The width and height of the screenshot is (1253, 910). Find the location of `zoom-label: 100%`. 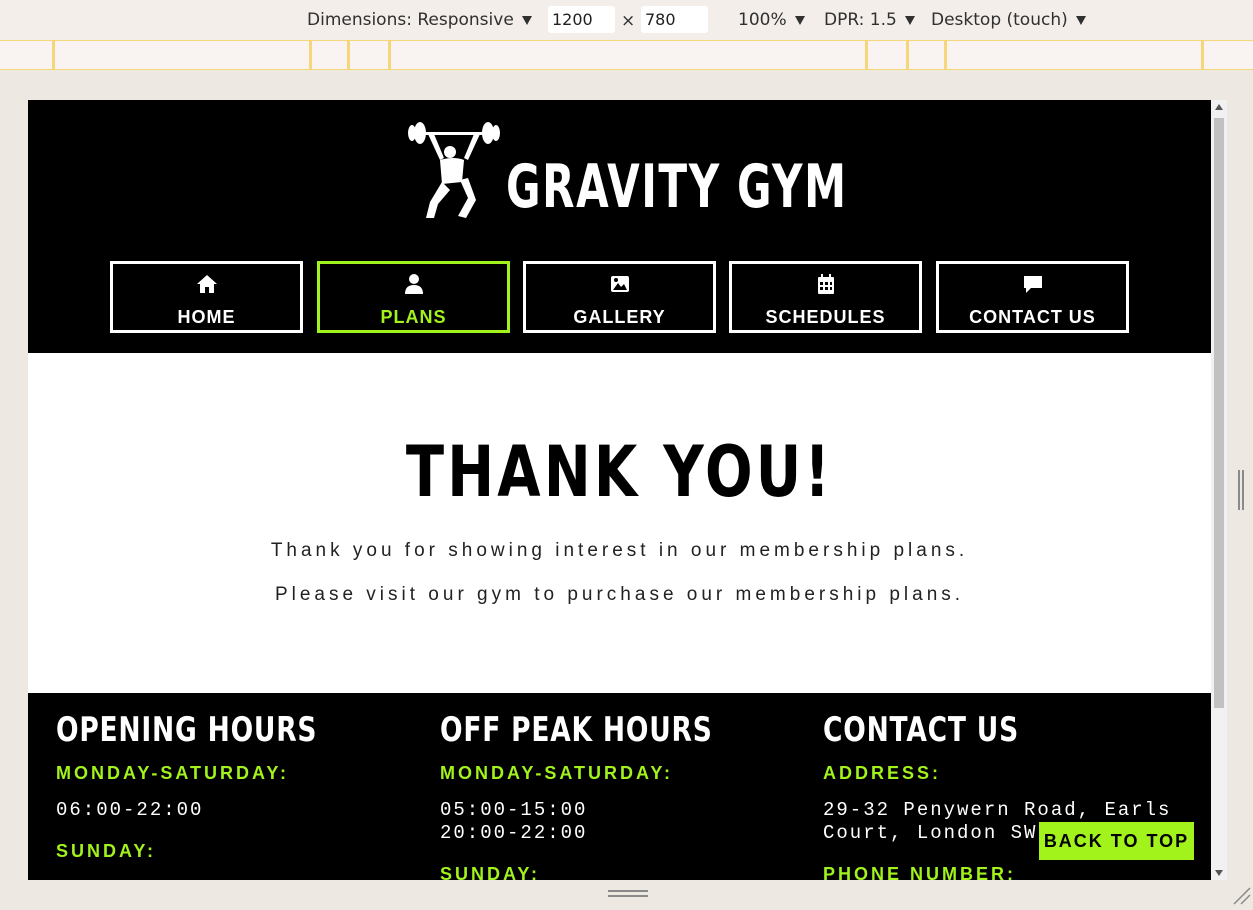

zoom-label: 100% is located at coordinates (762, 20).